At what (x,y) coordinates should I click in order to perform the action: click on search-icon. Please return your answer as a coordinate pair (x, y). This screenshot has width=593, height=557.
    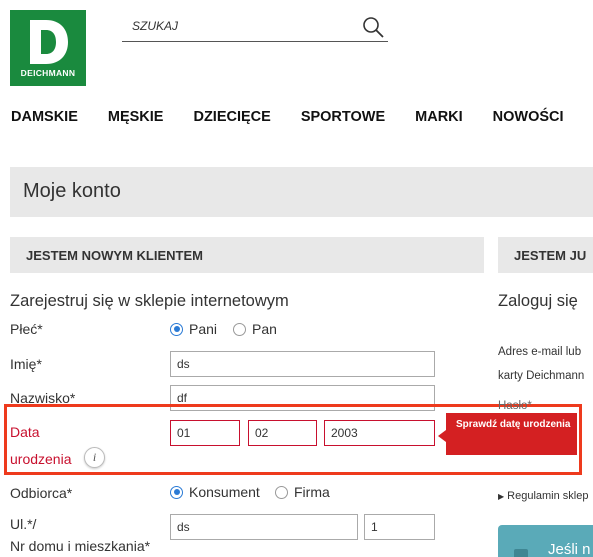
    Looking at the image, I should click on (373, 27).